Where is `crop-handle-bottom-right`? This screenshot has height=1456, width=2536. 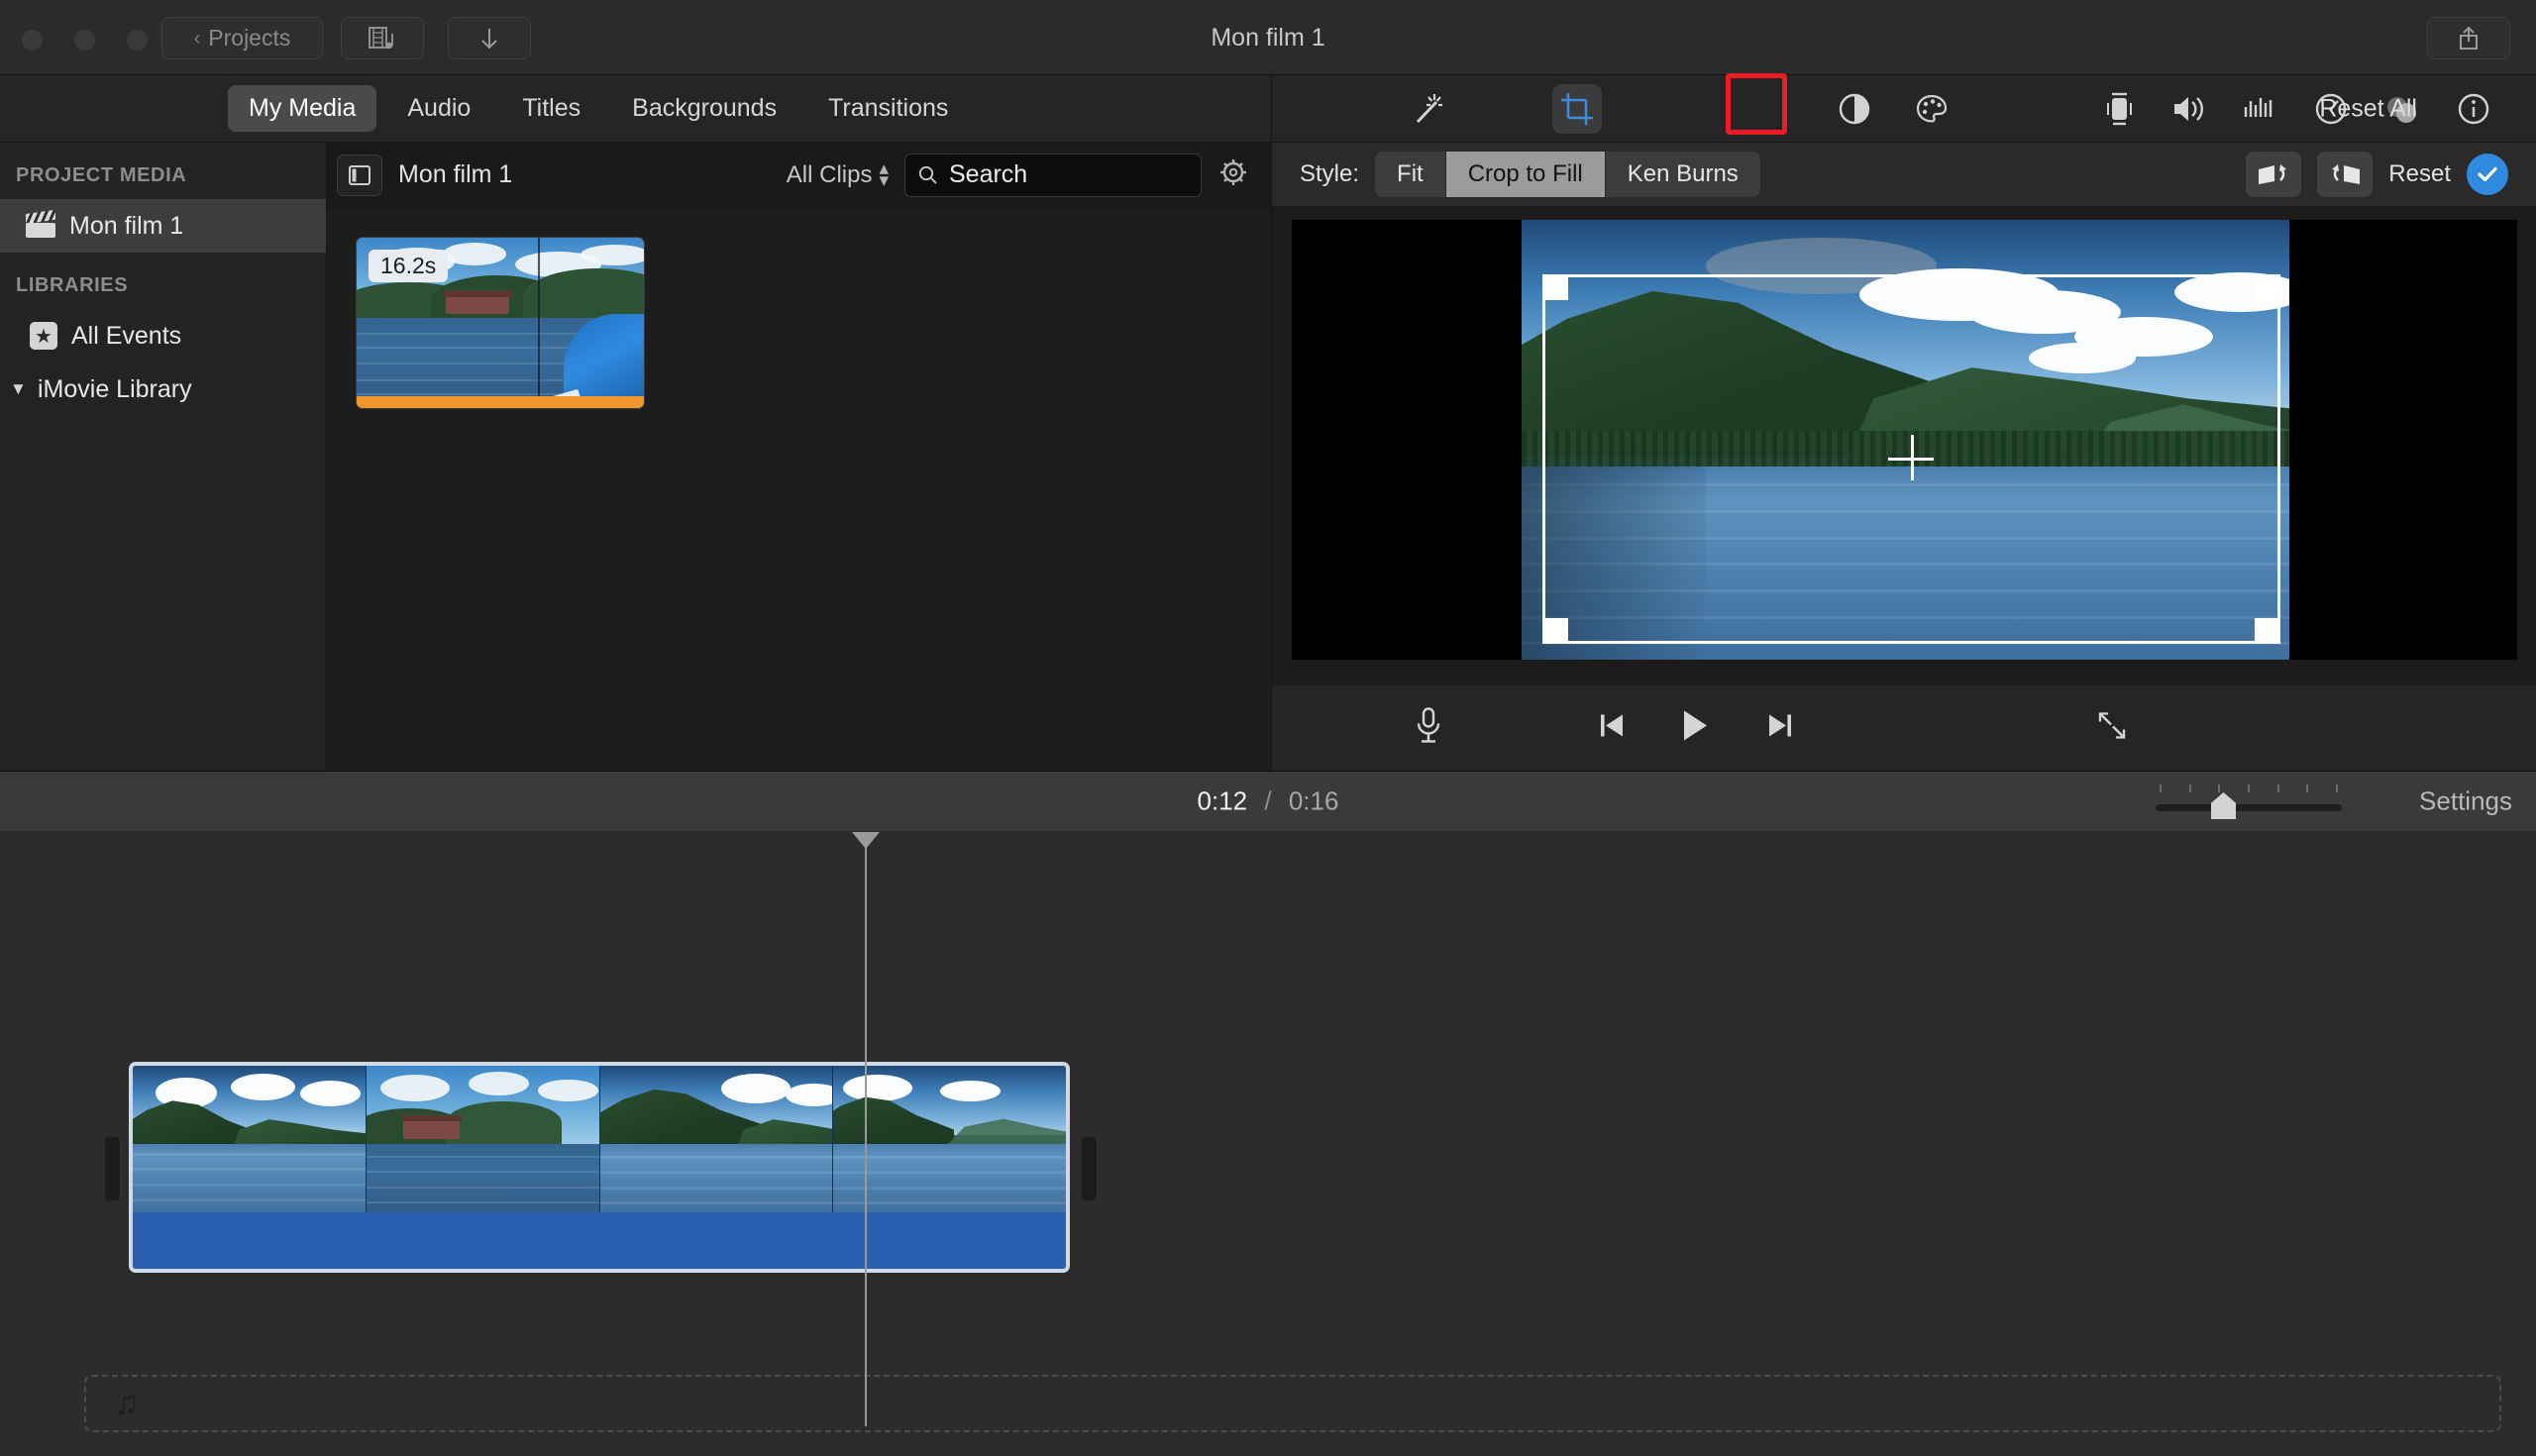
crop-handle-bottom-right is located at coordinates (2267, 631).